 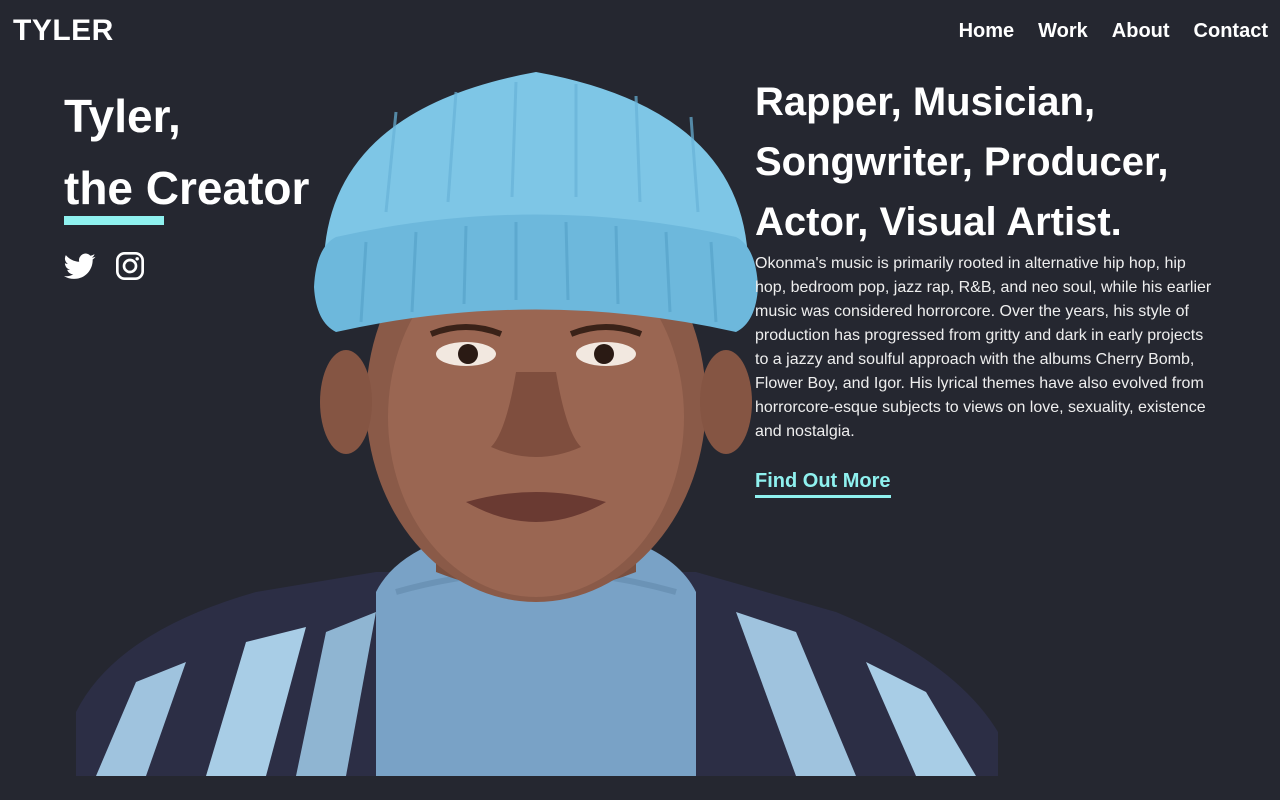 What do you see at coordinates (823, 484) in the screenshot?
I see `find-out-more-link: Find Out More` at bounding box center [823, 484].